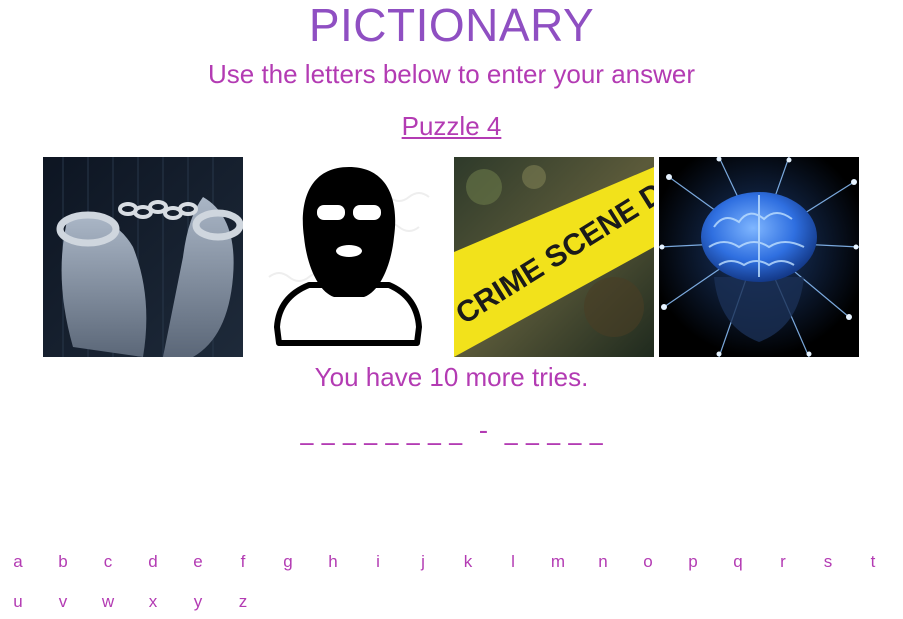  I want to click on tries-remaining: You have 10 more tries., so click(451, 377).